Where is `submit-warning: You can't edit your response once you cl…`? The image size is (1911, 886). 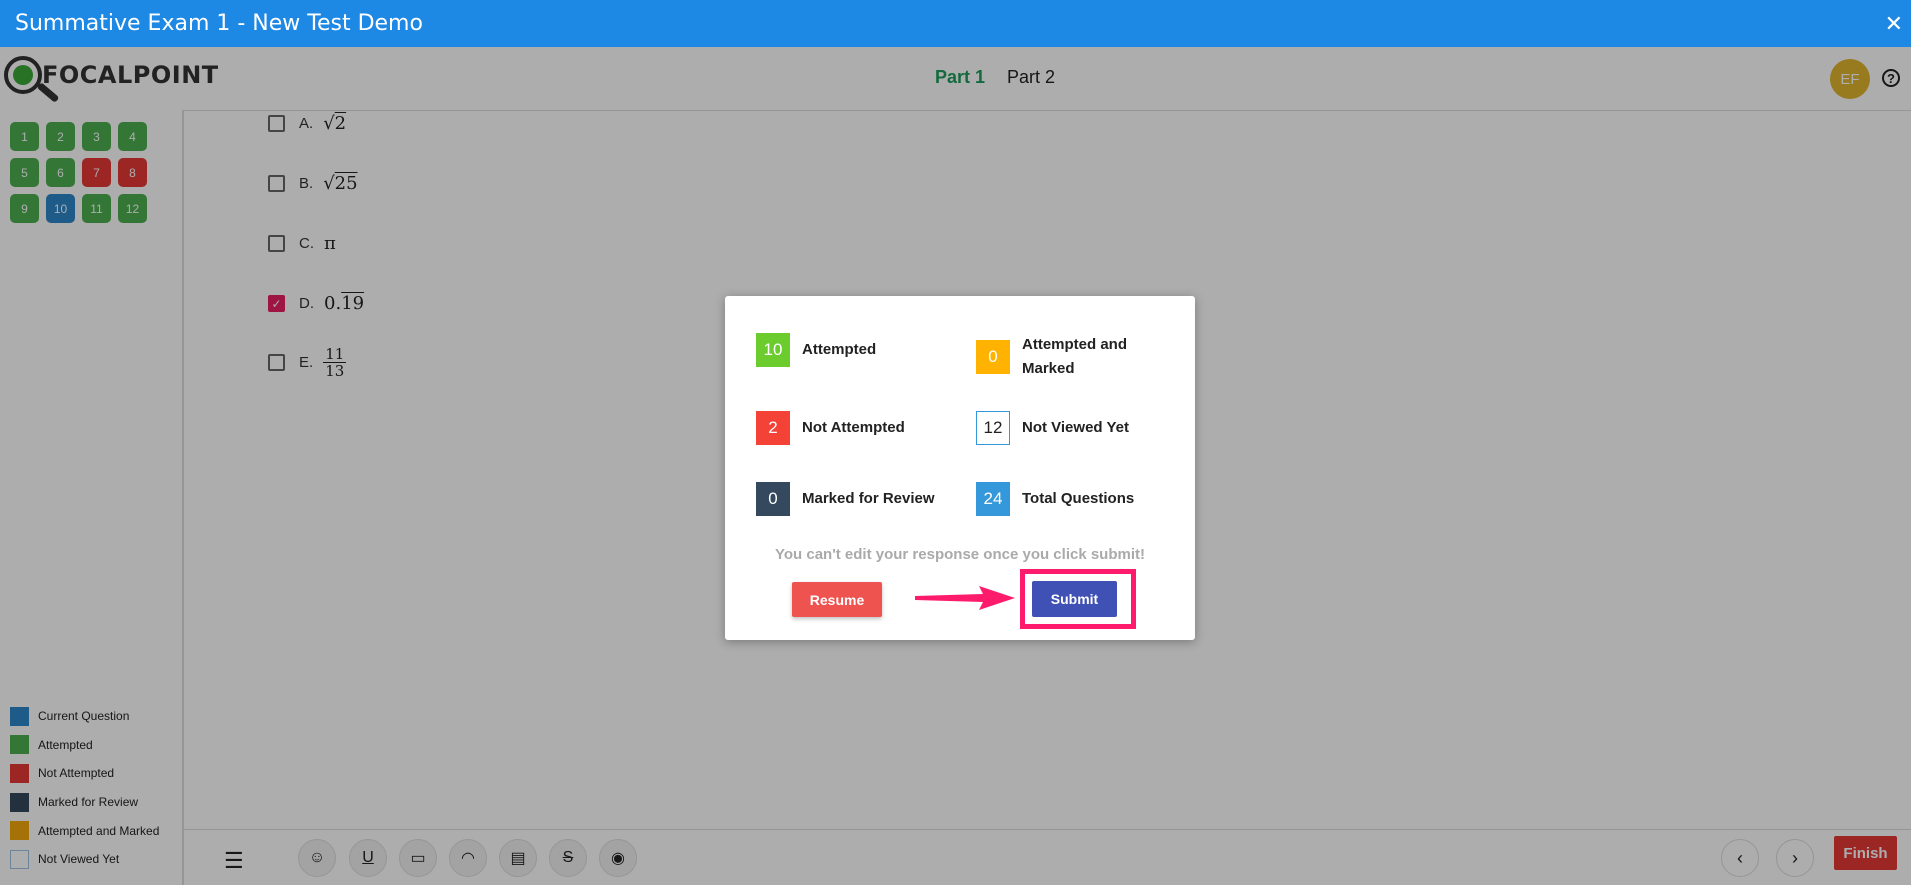 submit-warning: You can't edit your response once you cl… is located at coordinates (960, 554).